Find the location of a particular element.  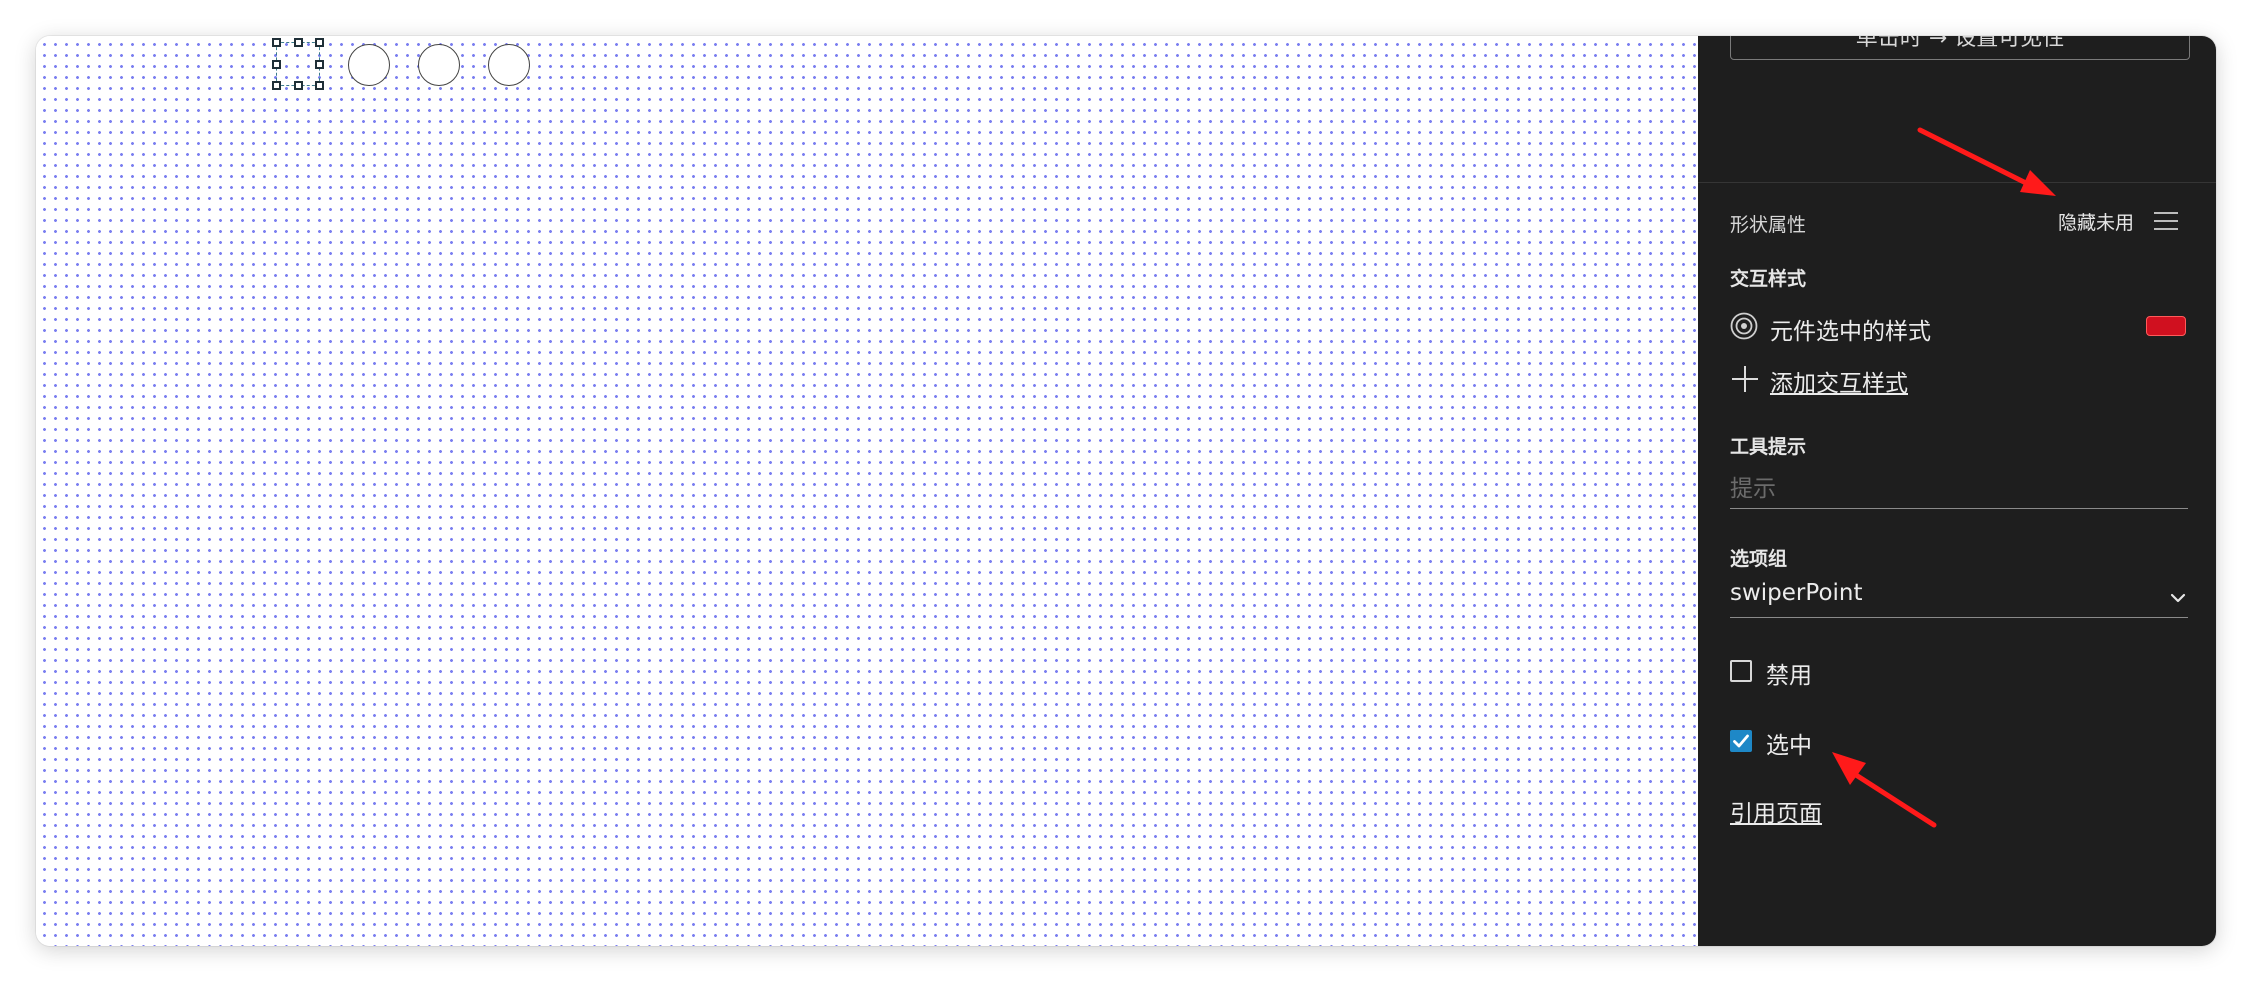

resize-handle-bottom-right is located at coordinates (319, 85).